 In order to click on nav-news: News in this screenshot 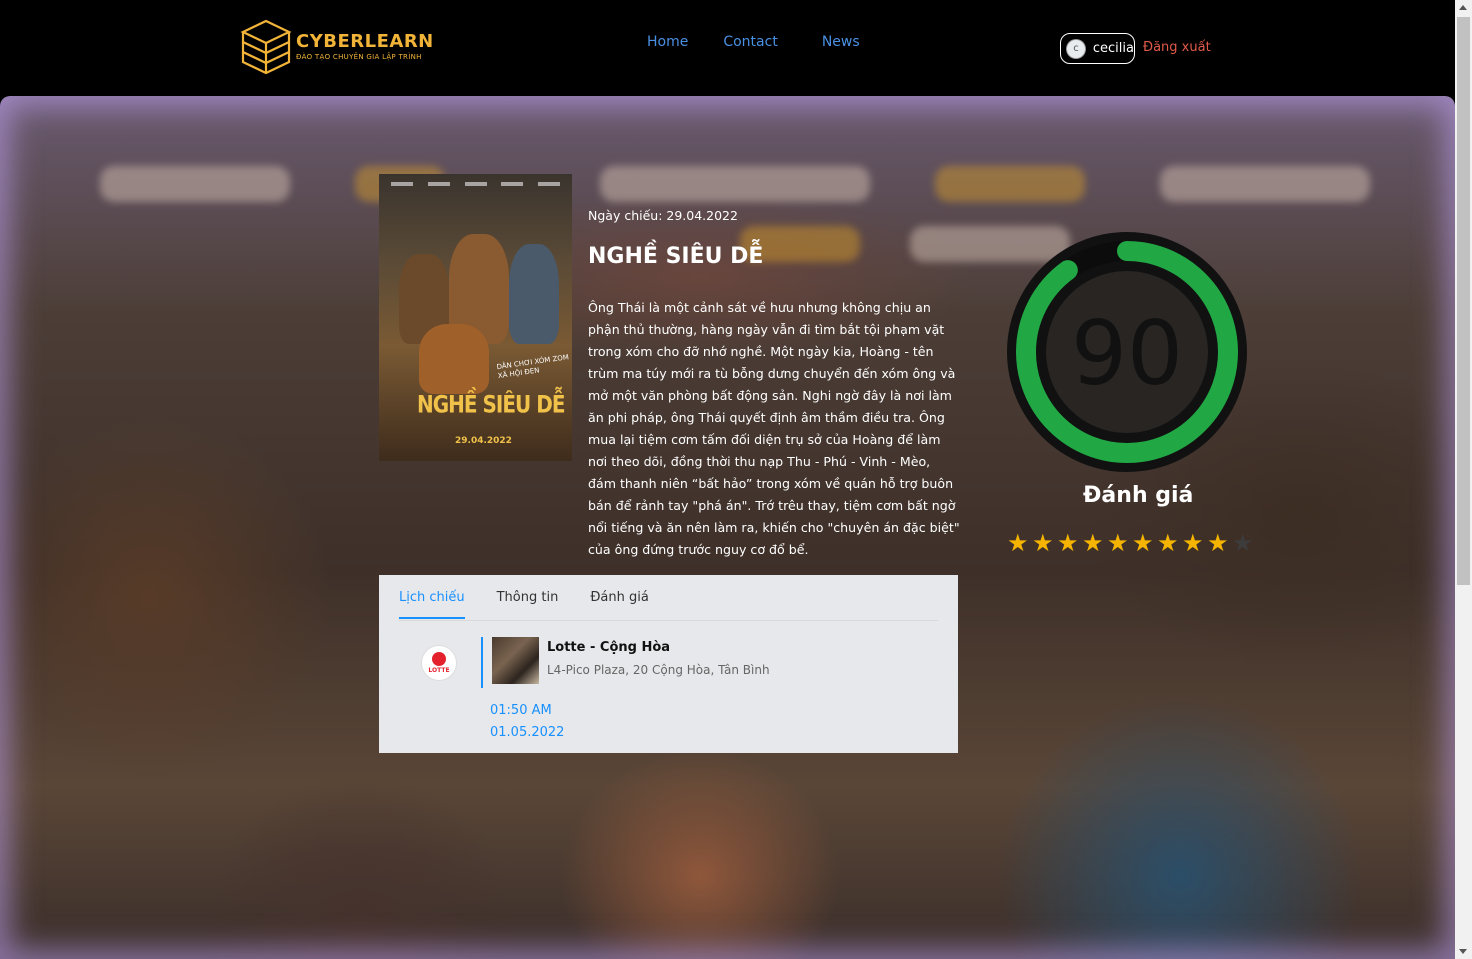, I will do `click(841, 42)`.